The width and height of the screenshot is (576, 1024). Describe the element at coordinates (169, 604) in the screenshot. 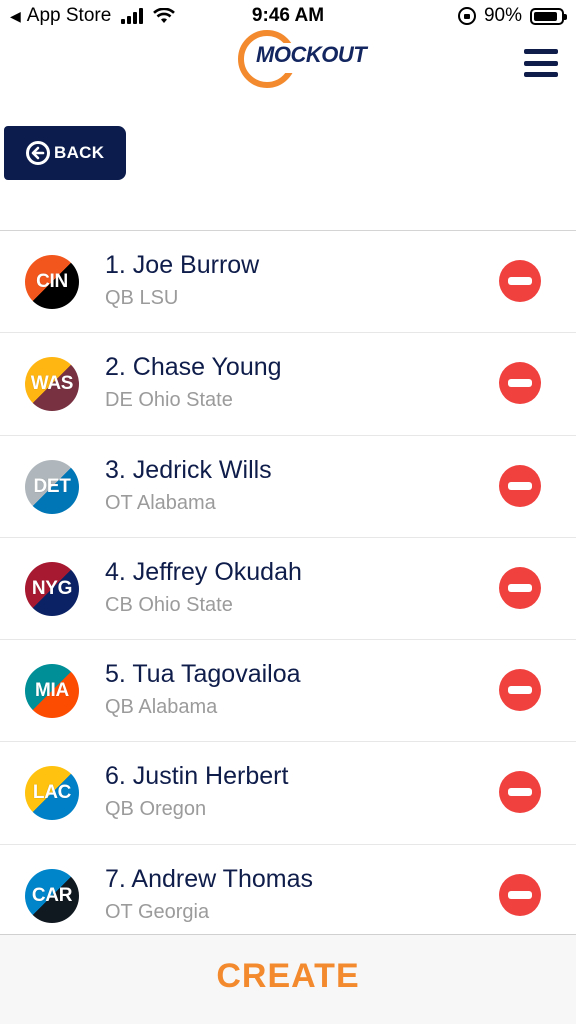

I see `player-position-school: CB Ohio State` at that location.